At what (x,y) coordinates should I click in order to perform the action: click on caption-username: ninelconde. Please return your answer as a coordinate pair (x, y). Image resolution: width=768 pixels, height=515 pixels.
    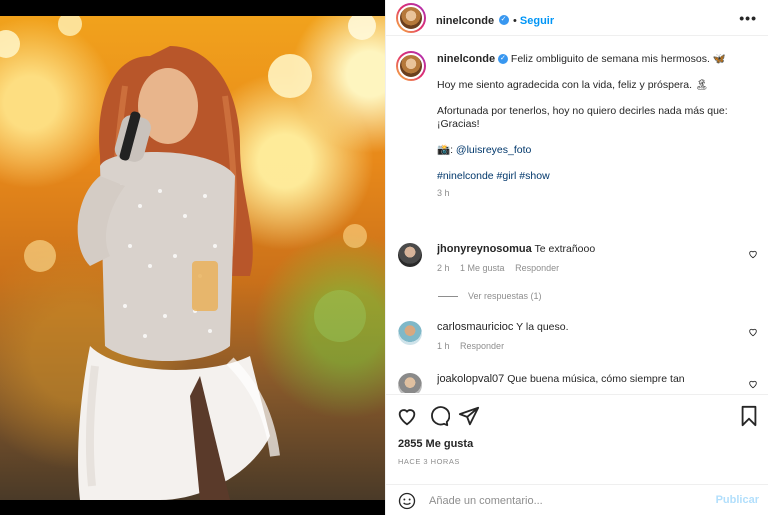
    Looking at the image, I should click on (466, 59).